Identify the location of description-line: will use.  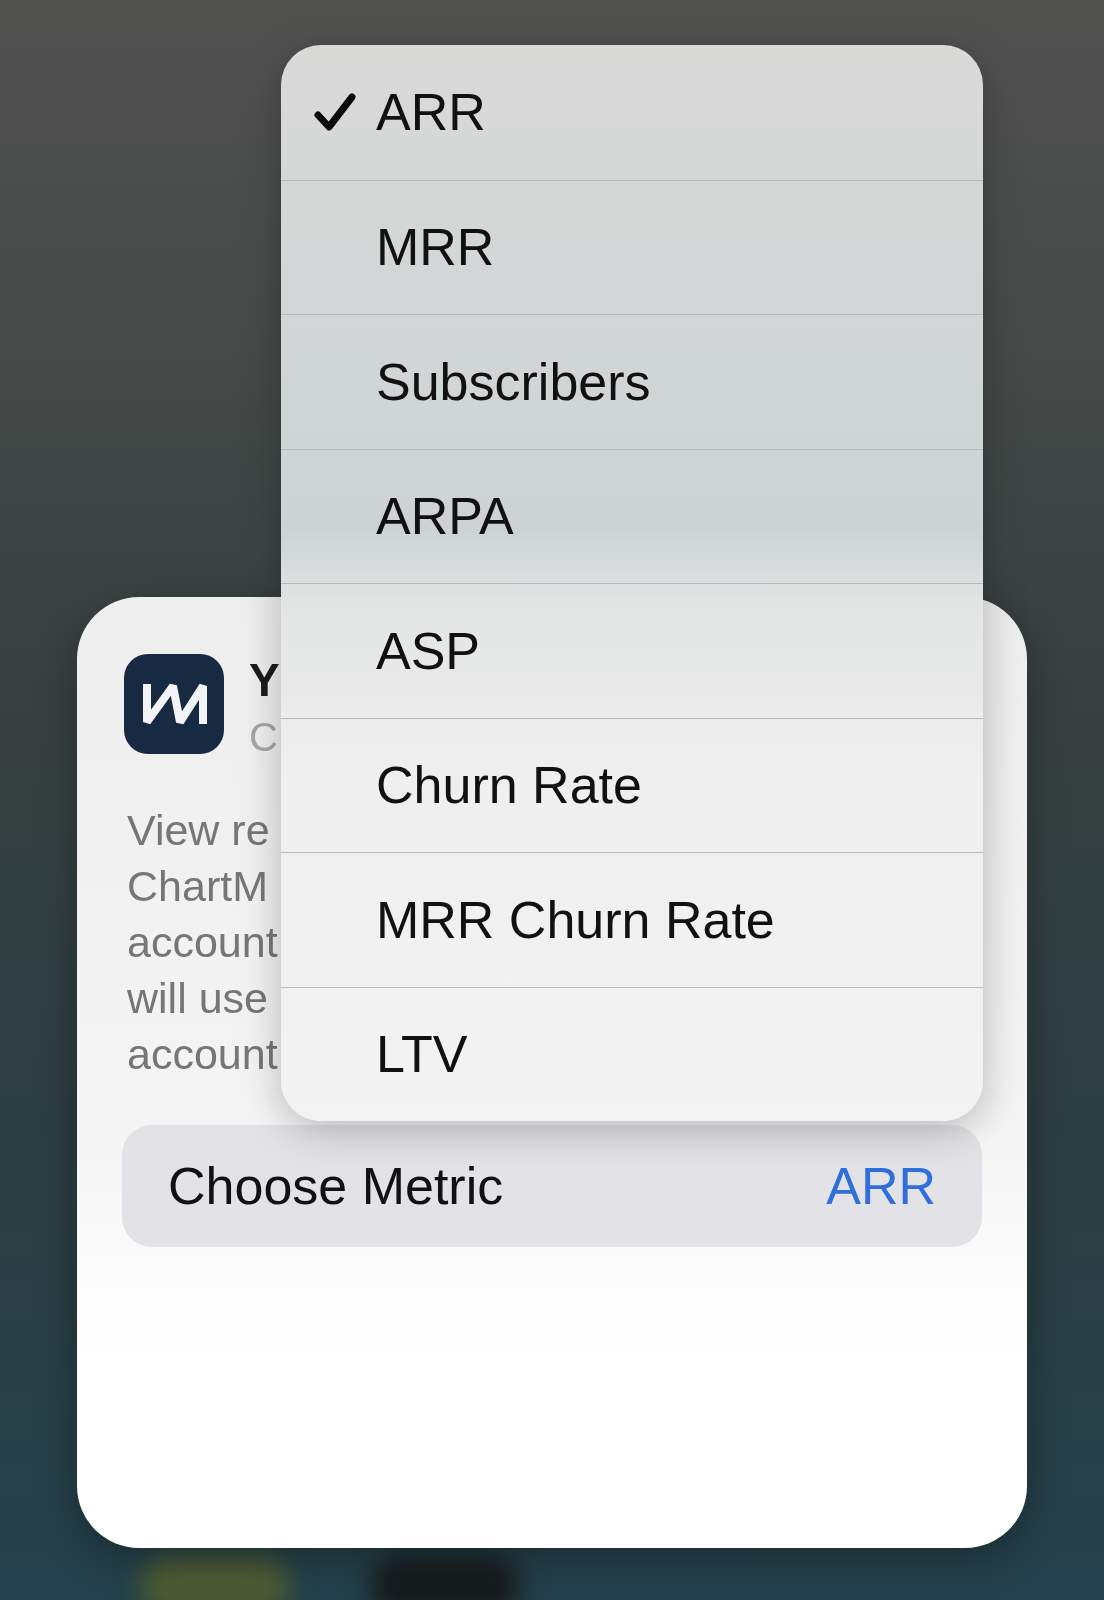
(197, 998).